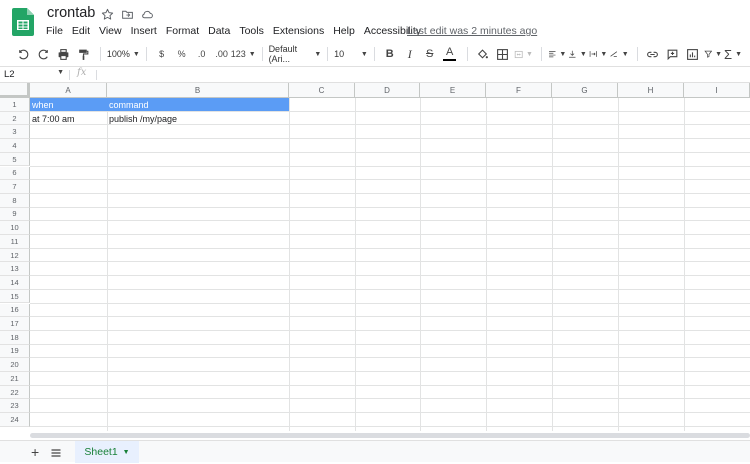 Image resolution: width=750 pixels, height=464 pixels. Describe the element at coordinates (712, 54) in the screenshot. I see `filter-icon: ▼` at that location.